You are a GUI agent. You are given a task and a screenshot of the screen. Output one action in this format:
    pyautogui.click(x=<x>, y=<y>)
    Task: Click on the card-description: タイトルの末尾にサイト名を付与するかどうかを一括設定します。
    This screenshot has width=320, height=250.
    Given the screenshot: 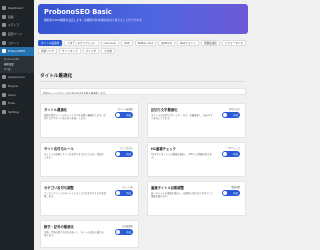 What is the action you would take?
    pyautogui.click(x=74, y=155)
    